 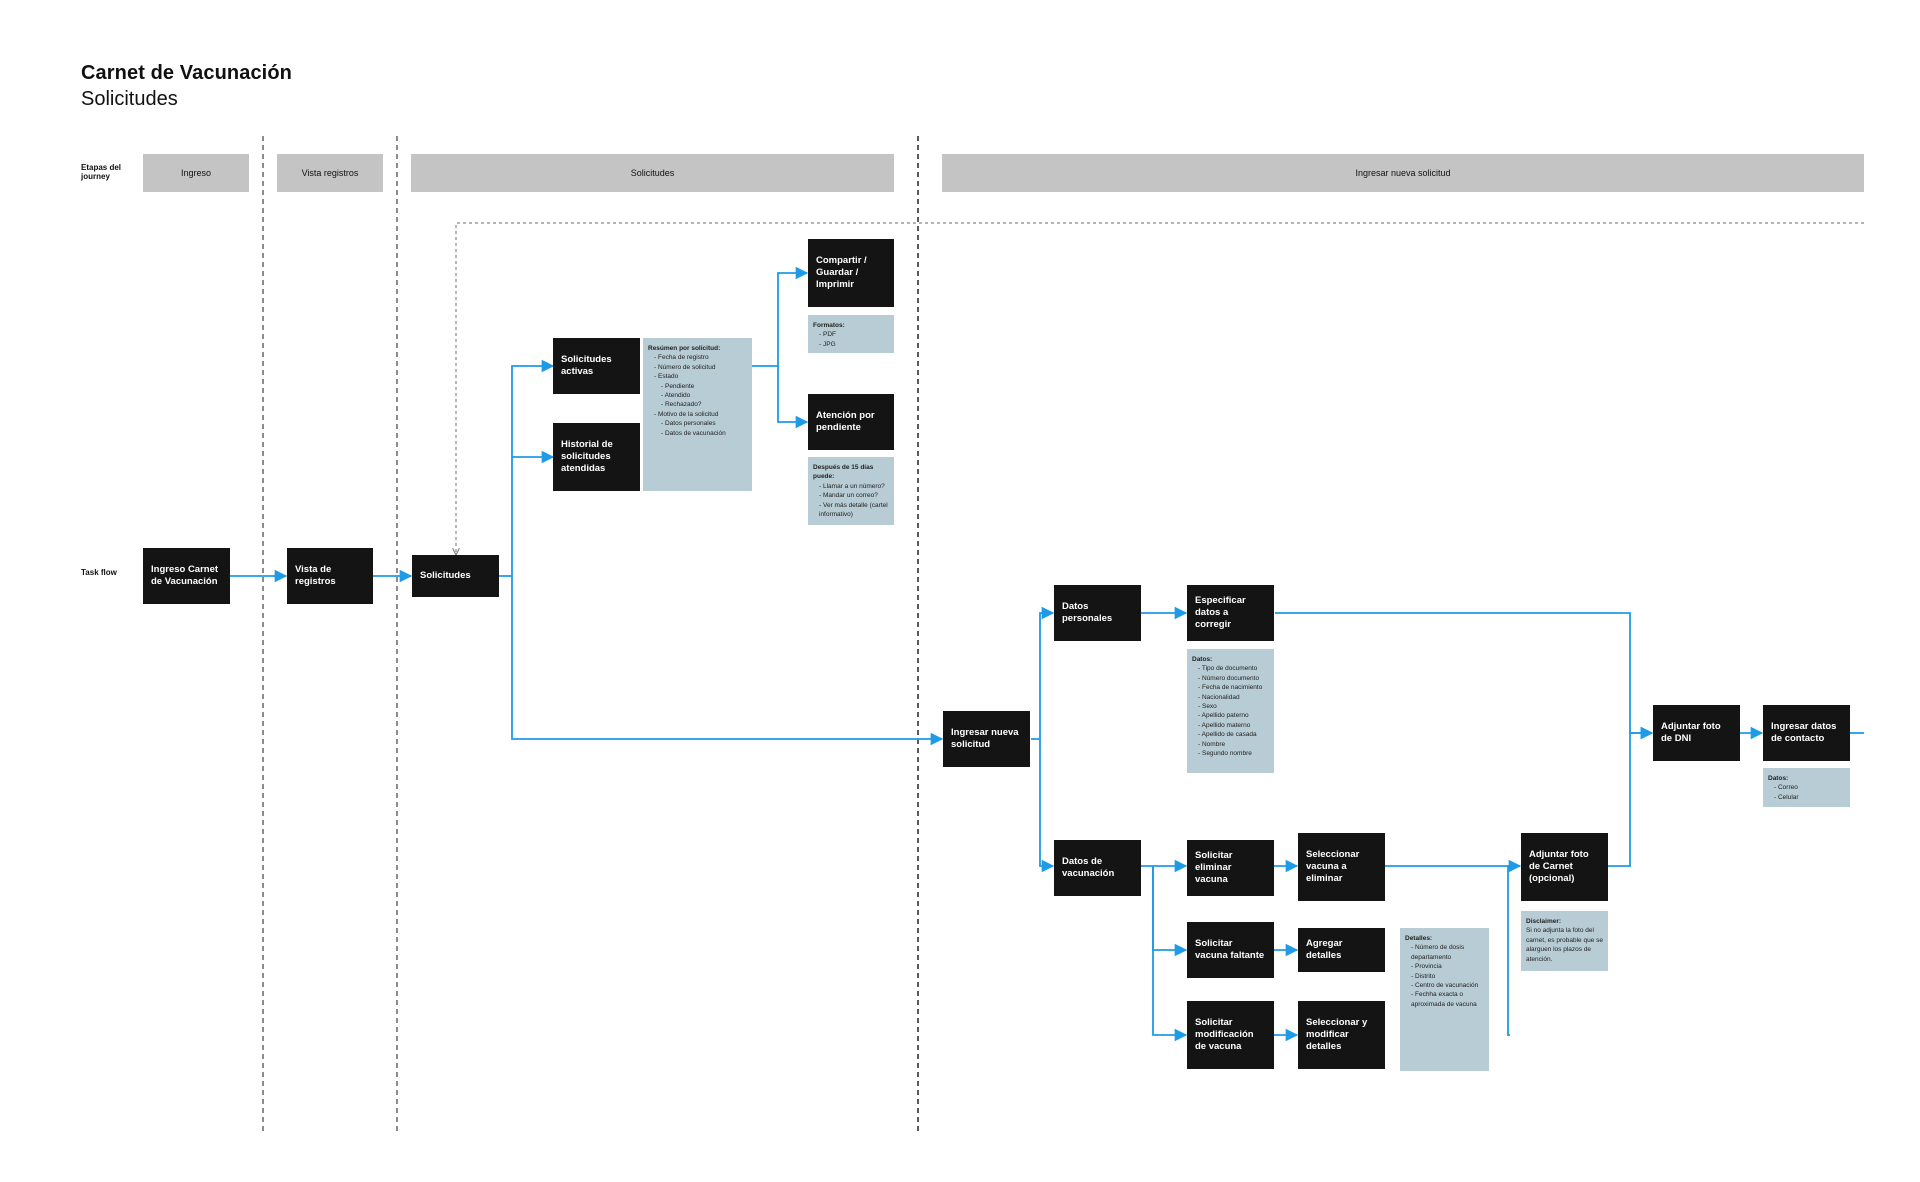 I want to click on note-title: Resúmen por solicitud:, so click(x=684, y=348).